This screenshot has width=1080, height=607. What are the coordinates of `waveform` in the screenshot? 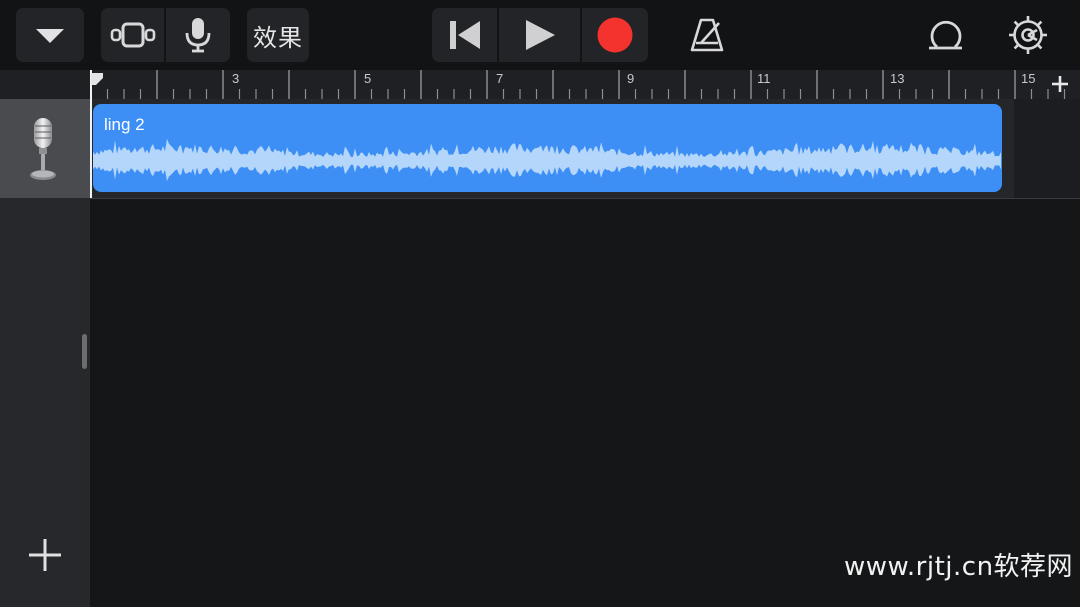 It's located at (547, 160).